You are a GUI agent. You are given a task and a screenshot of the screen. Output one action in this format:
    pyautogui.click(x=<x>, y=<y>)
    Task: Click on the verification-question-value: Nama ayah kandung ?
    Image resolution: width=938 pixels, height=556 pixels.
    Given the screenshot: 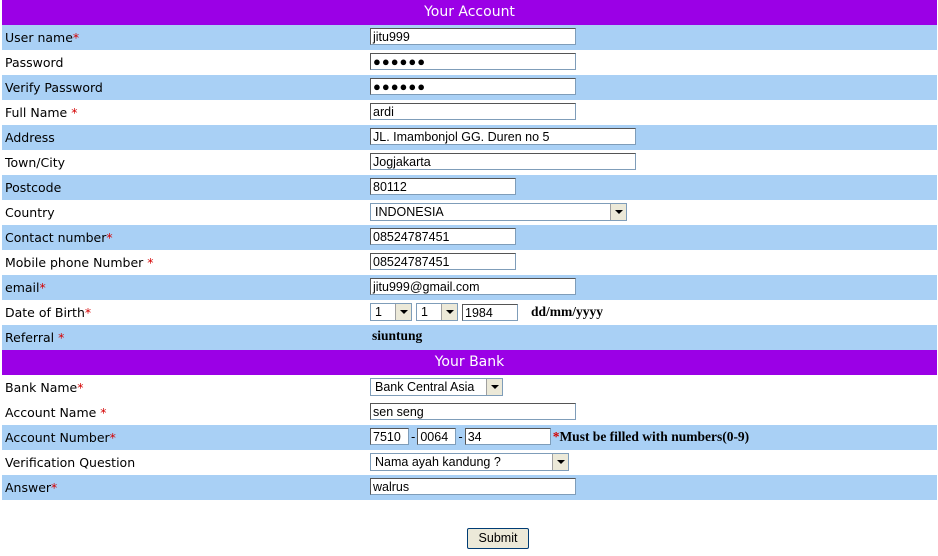 What is the action you would take?
    pyautogui.click(x=438, y=462)
    